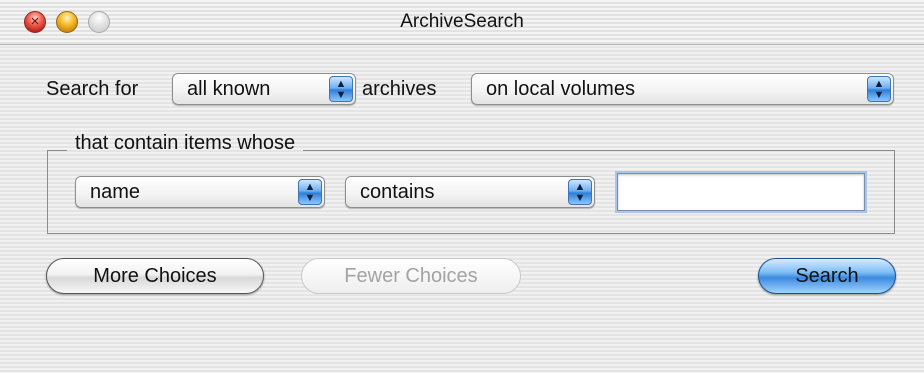 Image resolution: width=924 pixels, height=373 pixels. I want to click on window-title: ArchiveSearch, so click(462, 21).